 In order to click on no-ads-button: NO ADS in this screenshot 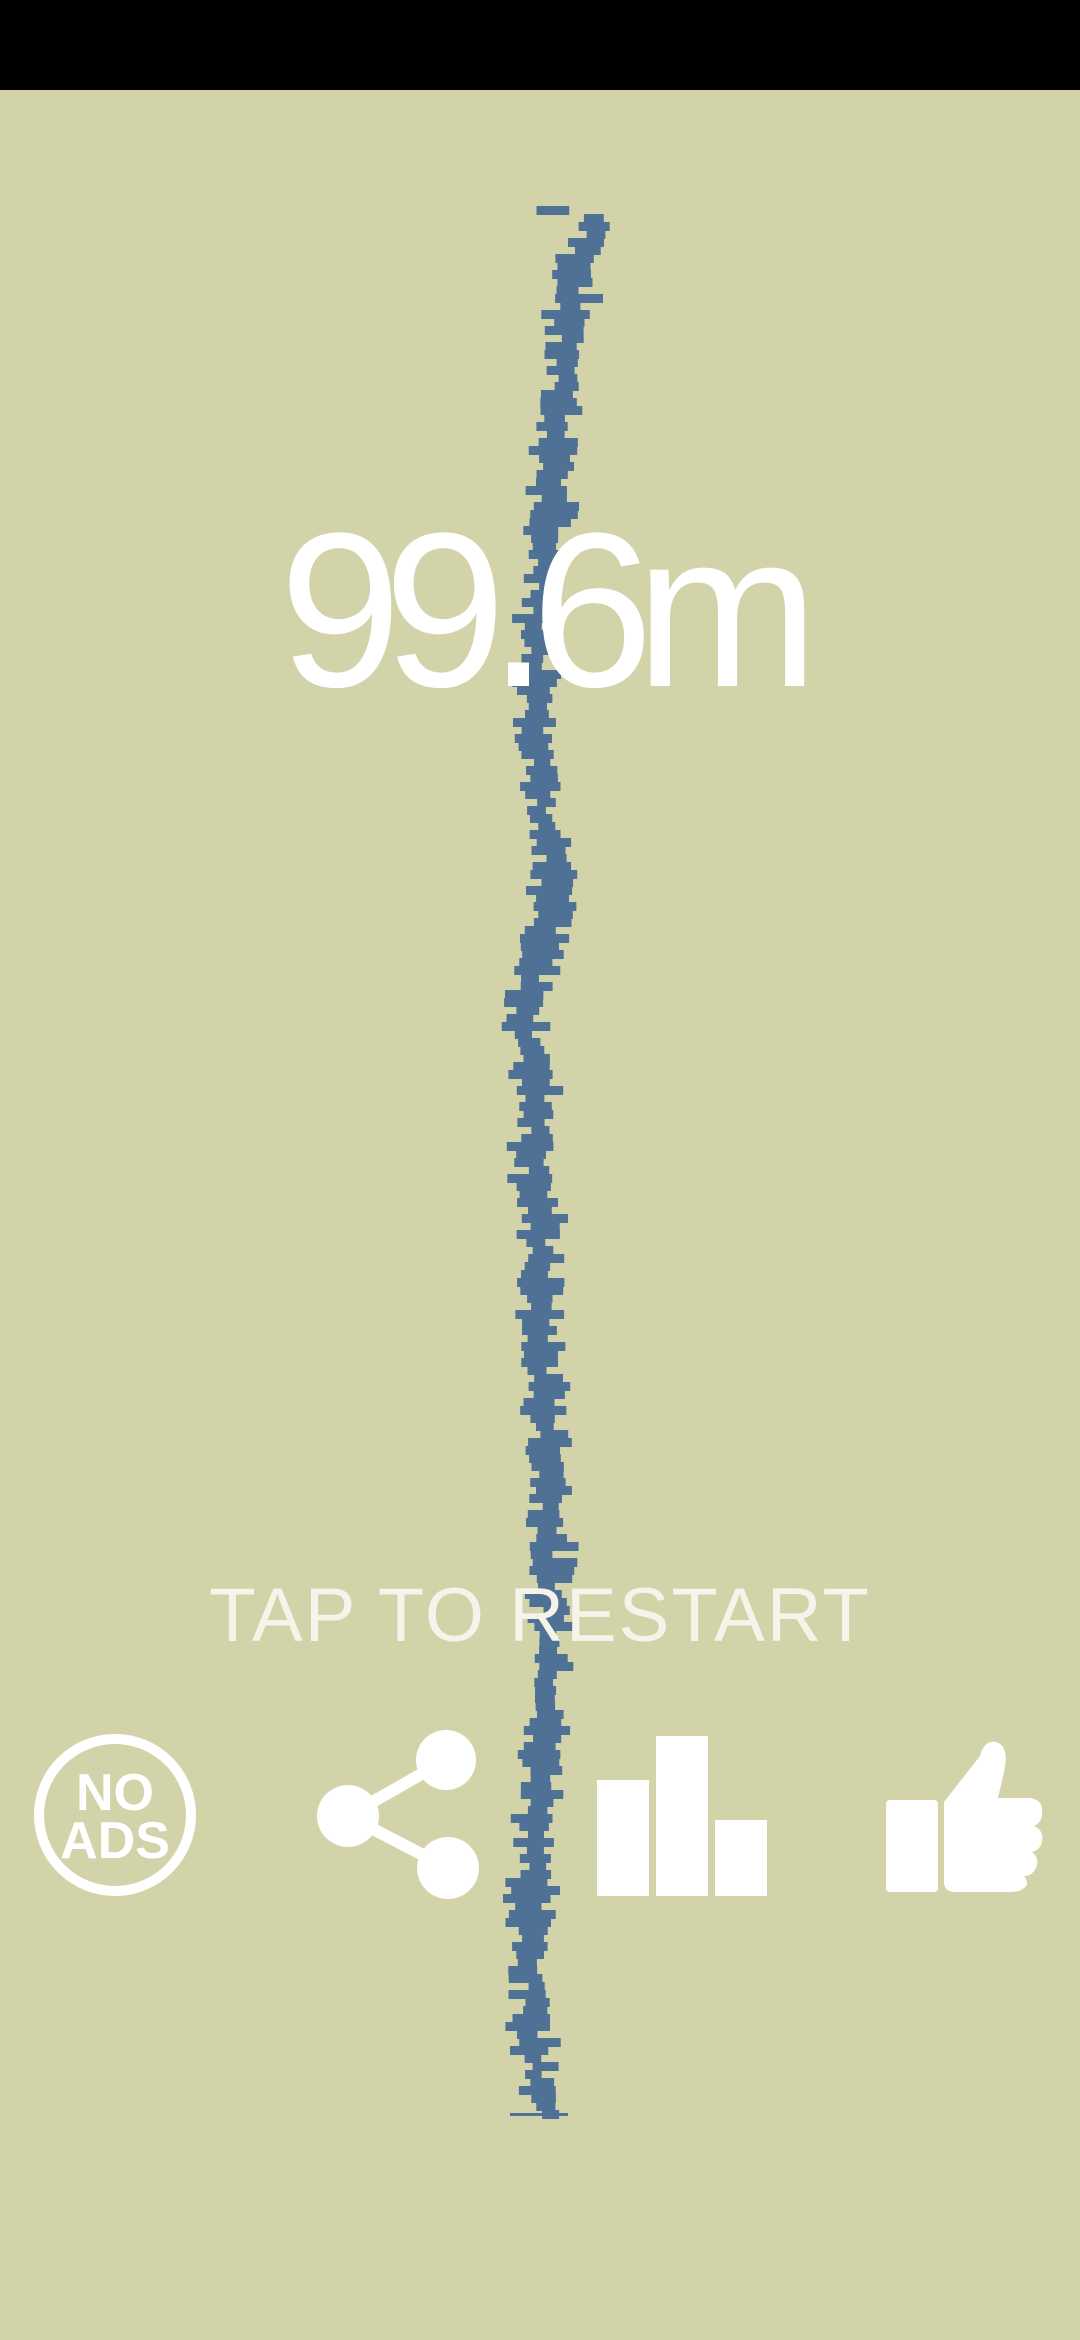, I will do `click(115, 1815)`.